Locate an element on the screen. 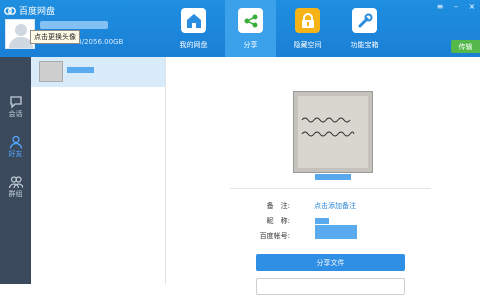 This screenshot has width=480, height=295. remark-row: 备 注: 点击添加备注 is located at coordinates (331, 206).